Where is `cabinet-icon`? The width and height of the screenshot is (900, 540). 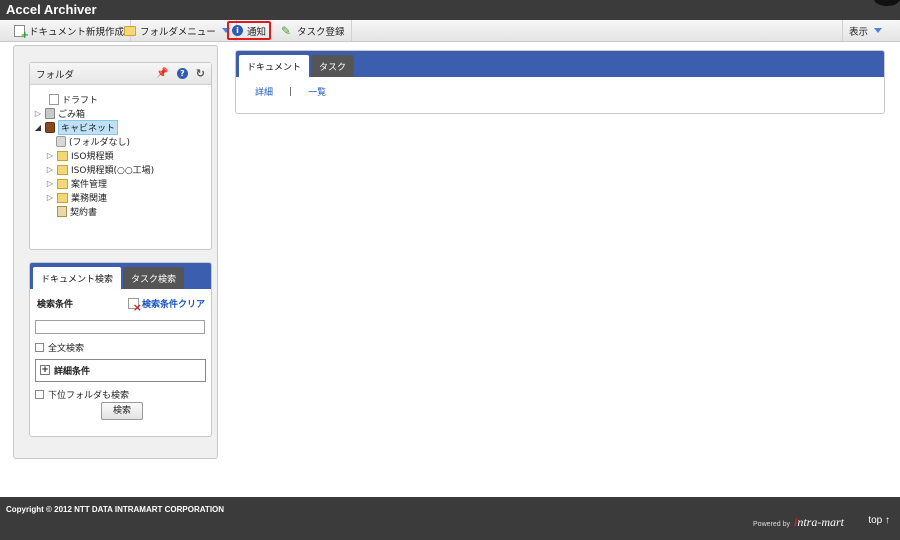
cabinet-icon is located at coordinates (50, 127).